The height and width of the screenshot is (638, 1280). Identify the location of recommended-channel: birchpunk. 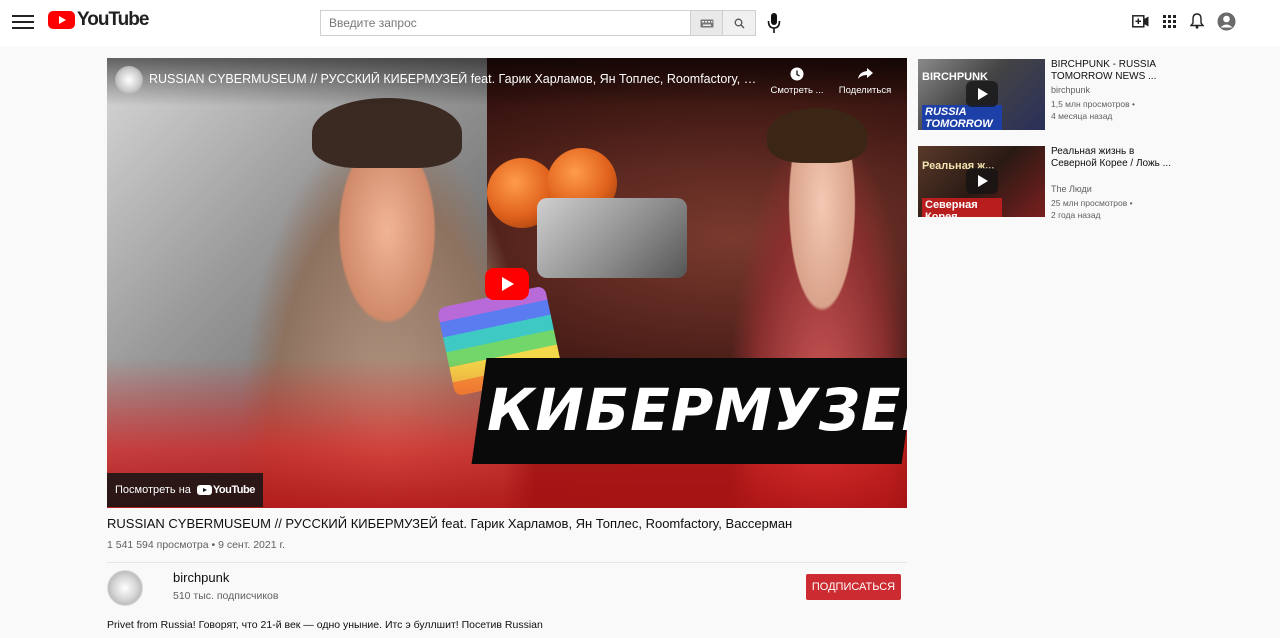
(1070, 90).